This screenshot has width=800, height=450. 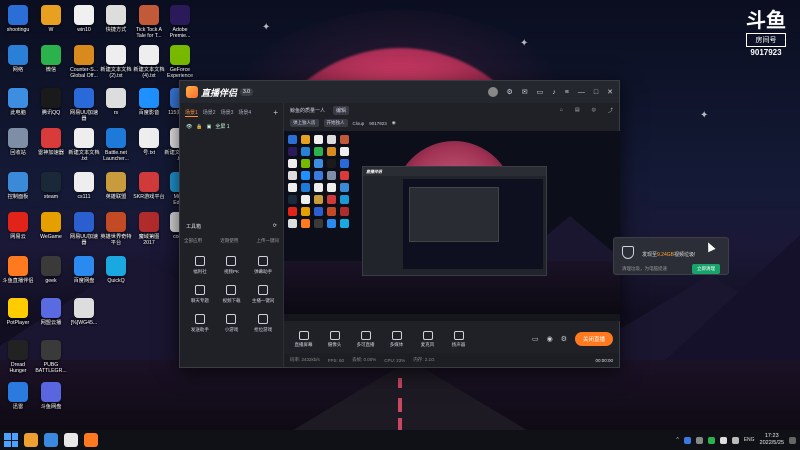 I want to click on desktop-icon: 网络, so click(x=18, y=59).